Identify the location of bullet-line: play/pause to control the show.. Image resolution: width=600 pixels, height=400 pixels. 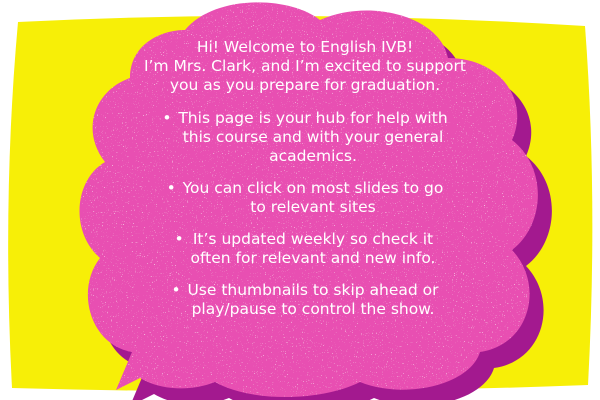
(313, 309).